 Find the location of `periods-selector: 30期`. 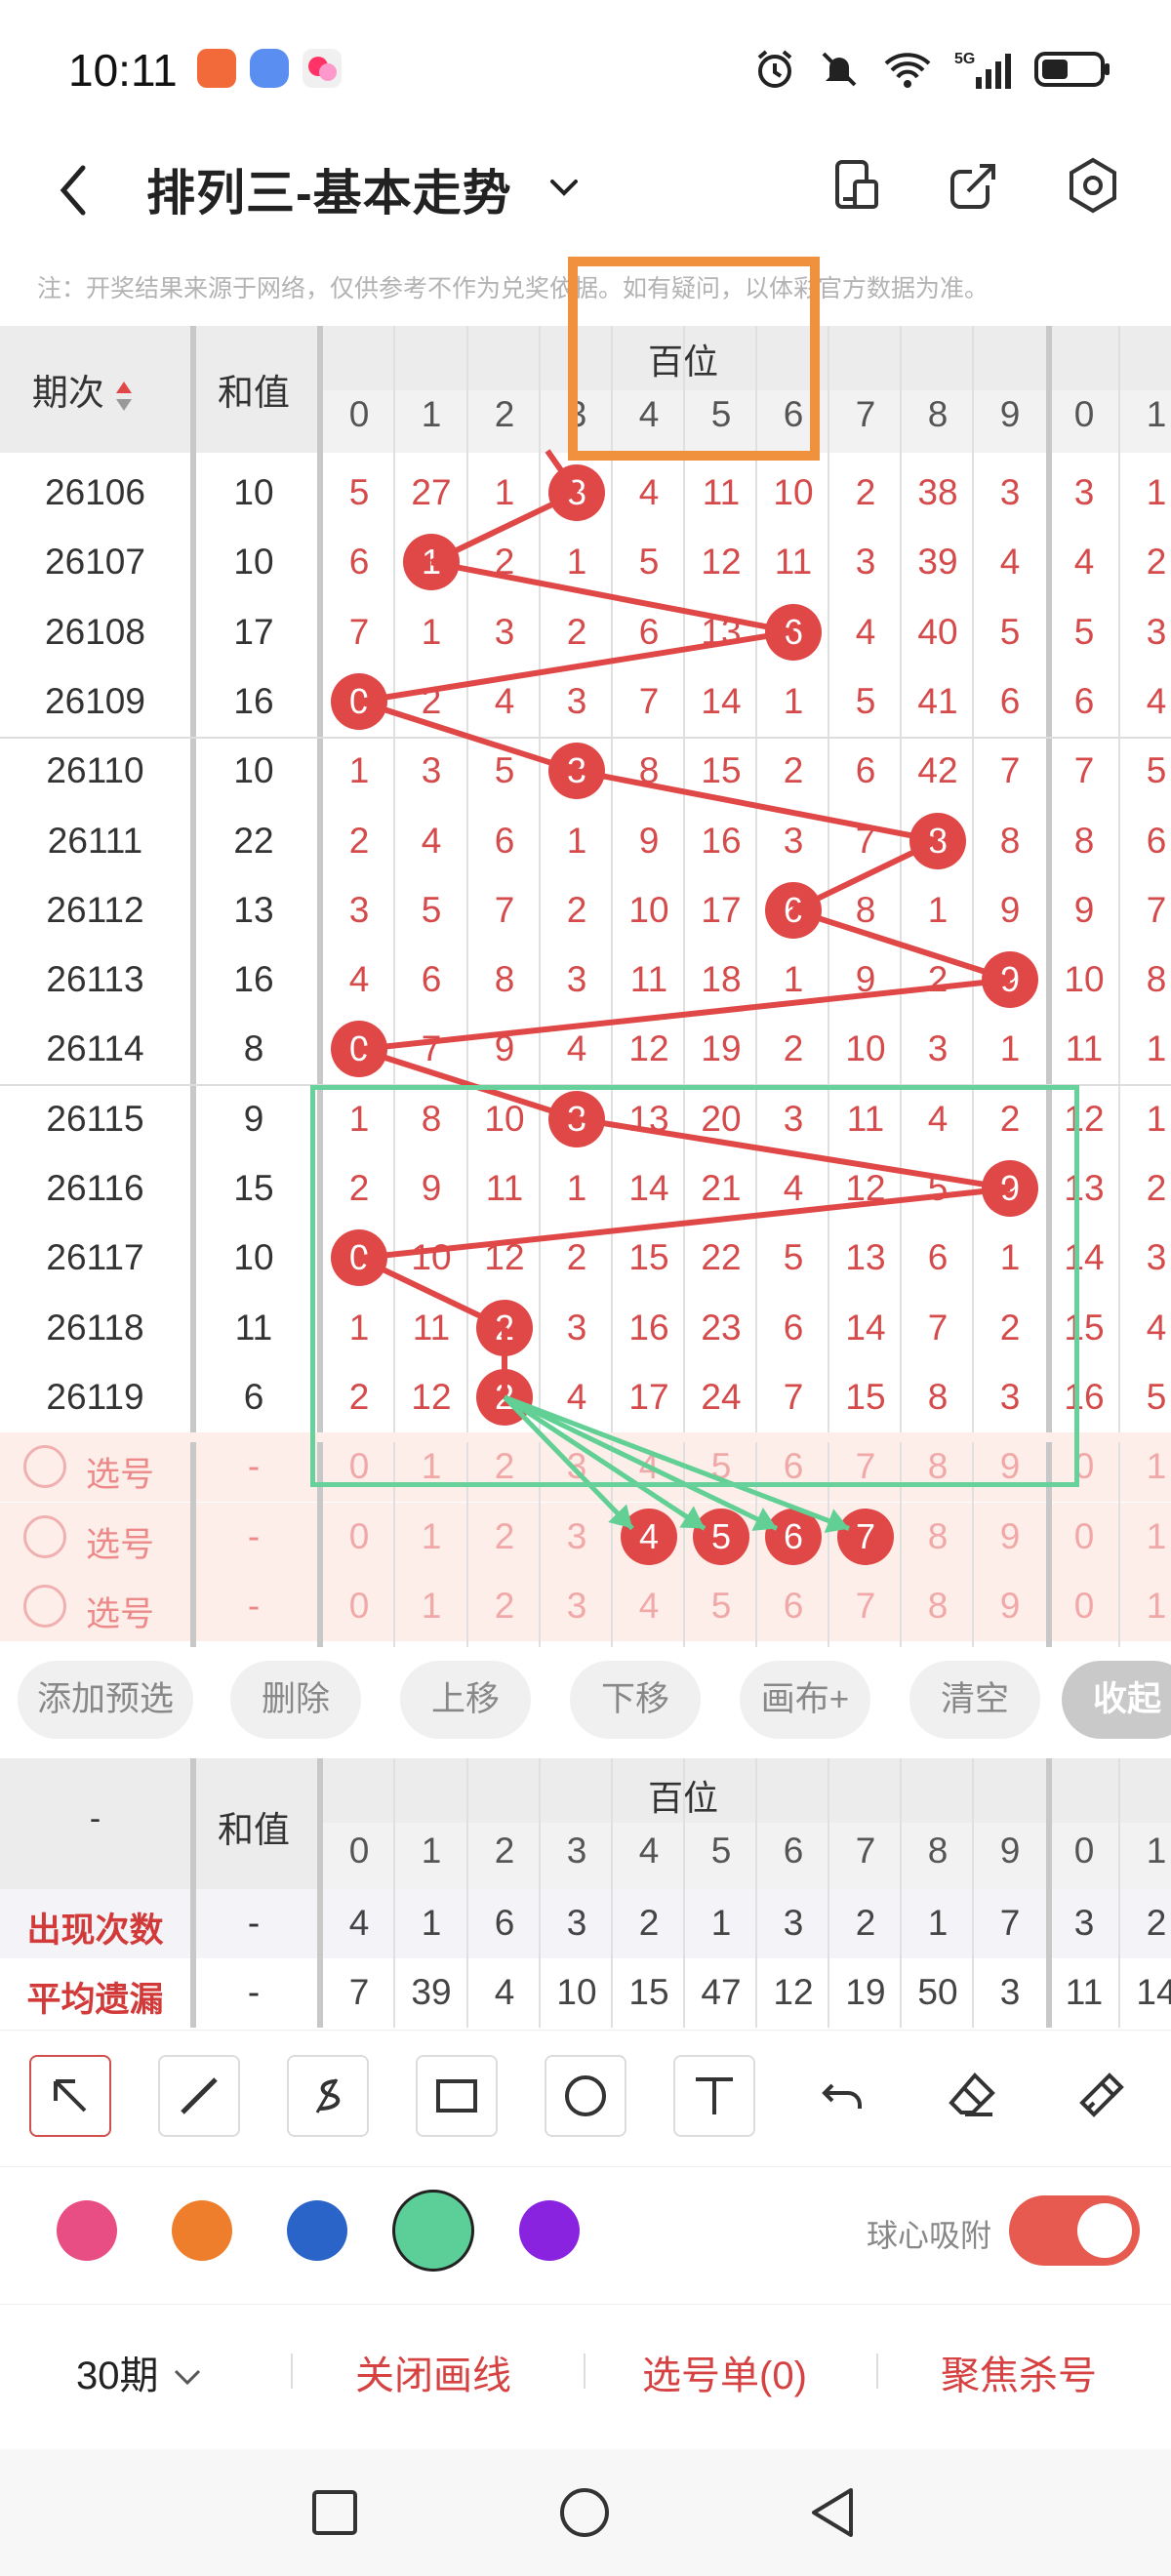

periods-selector: 30期 is located at coordinates (140, 2372).